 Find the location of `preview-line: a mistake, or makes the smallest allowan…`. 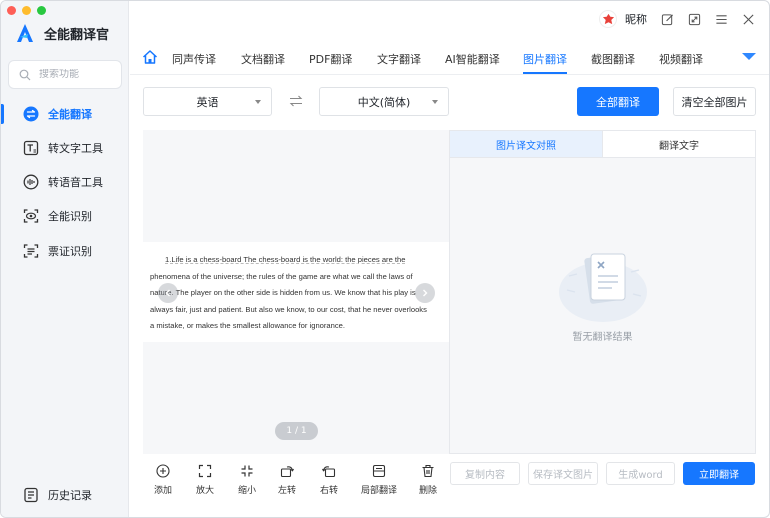

preview-line: a mistake, or makes the smallest allowan… is located at coordinates (247, 325).